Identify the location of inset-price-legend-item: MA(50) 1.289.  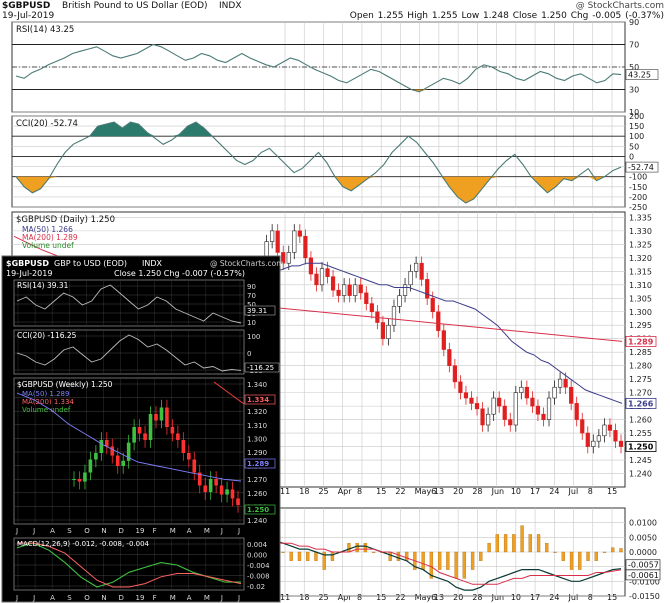
(45, 394).